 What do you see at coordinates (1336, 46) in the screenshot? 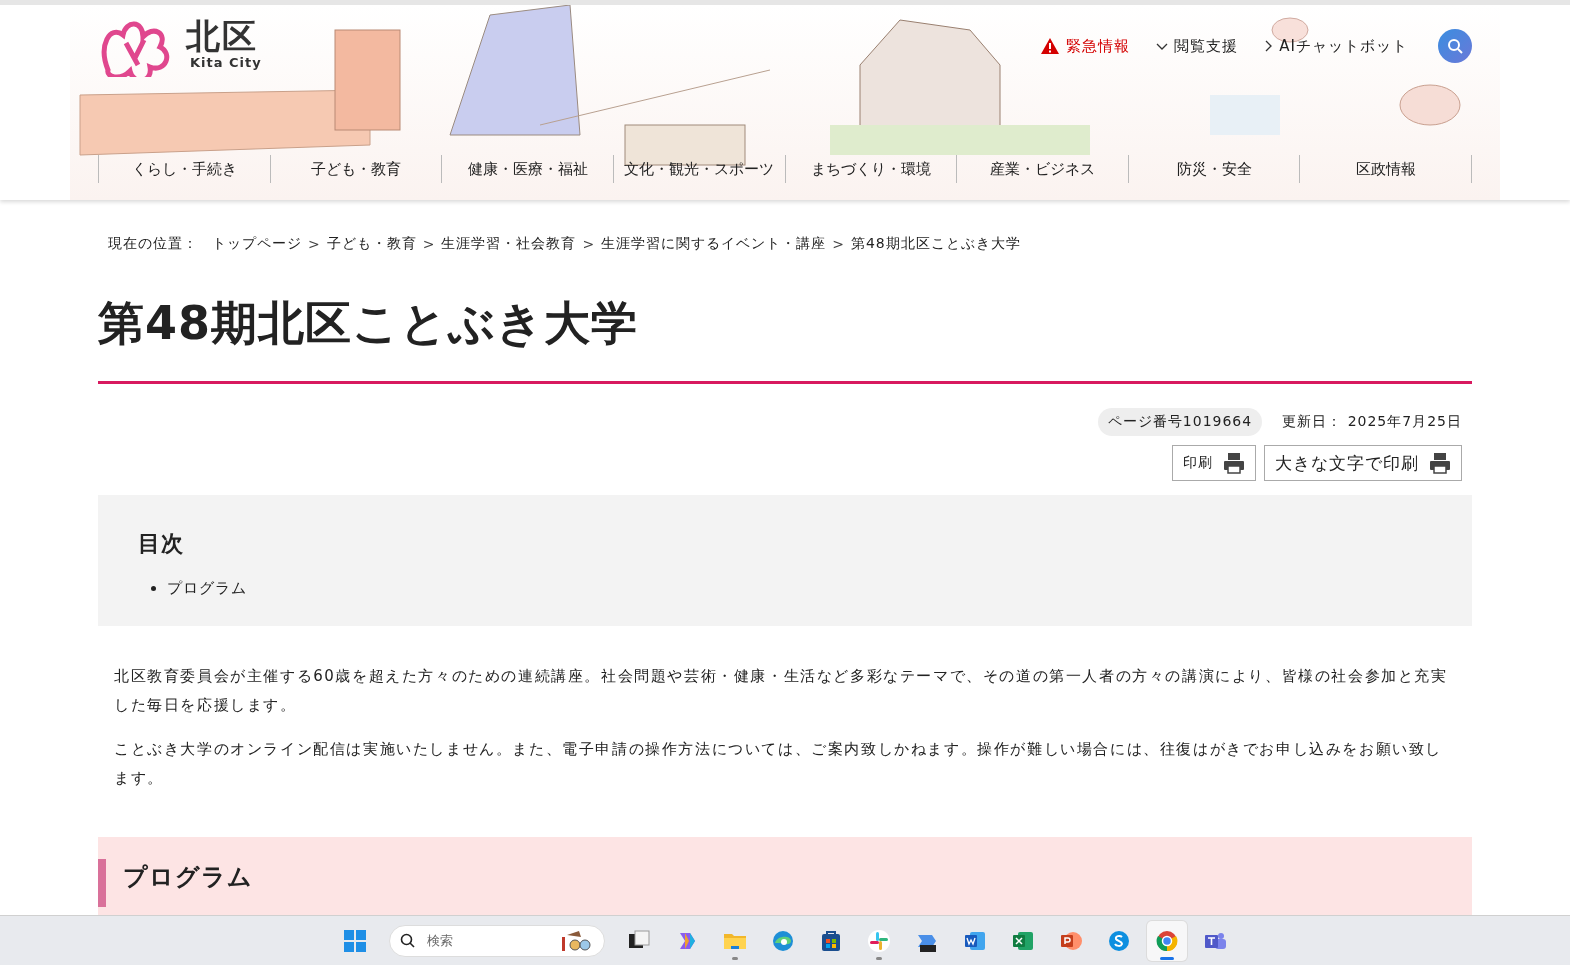
I see `chatbot-link: AIチャットボット` at bounding box center [1336, 46].